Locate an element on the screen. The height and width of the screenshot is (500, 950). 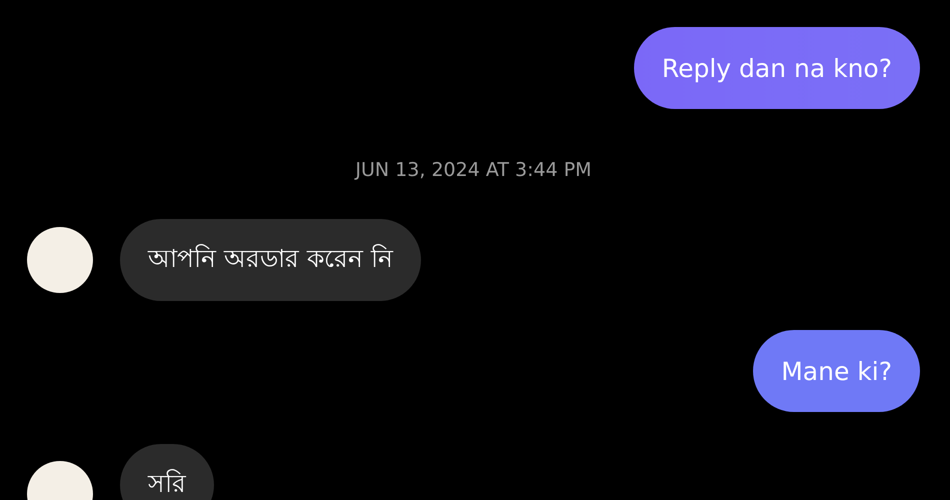
timestamp: JUN 13, 2024 AT 3:44 PM is located at coordinates (473, 170).